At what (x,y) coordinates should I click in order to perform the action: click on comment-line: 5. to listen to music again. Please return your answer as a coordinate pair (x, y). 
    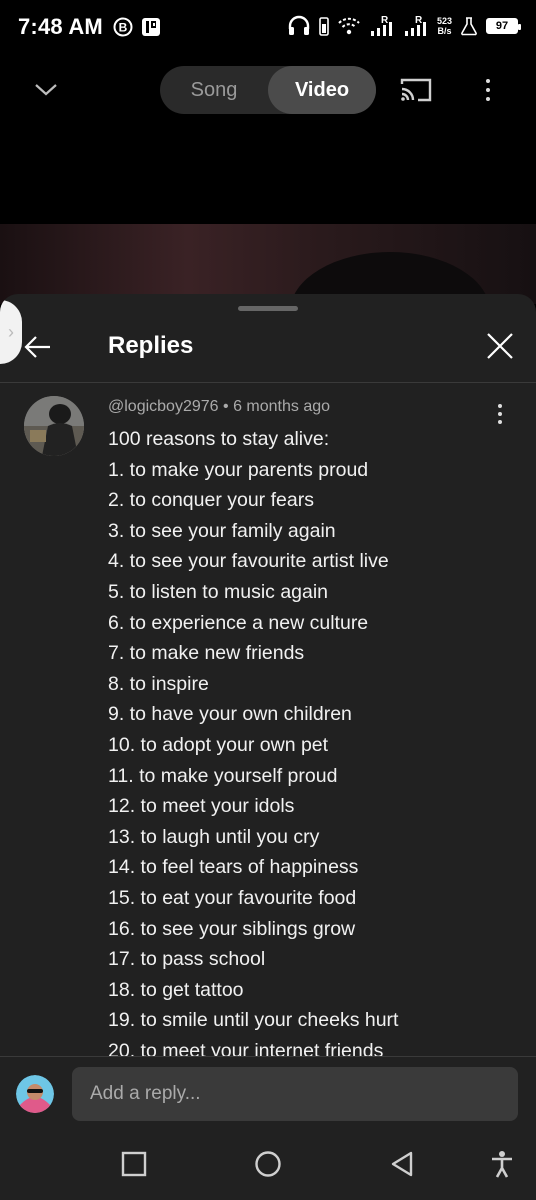
    Looking at the image, I should click on (218, 591).